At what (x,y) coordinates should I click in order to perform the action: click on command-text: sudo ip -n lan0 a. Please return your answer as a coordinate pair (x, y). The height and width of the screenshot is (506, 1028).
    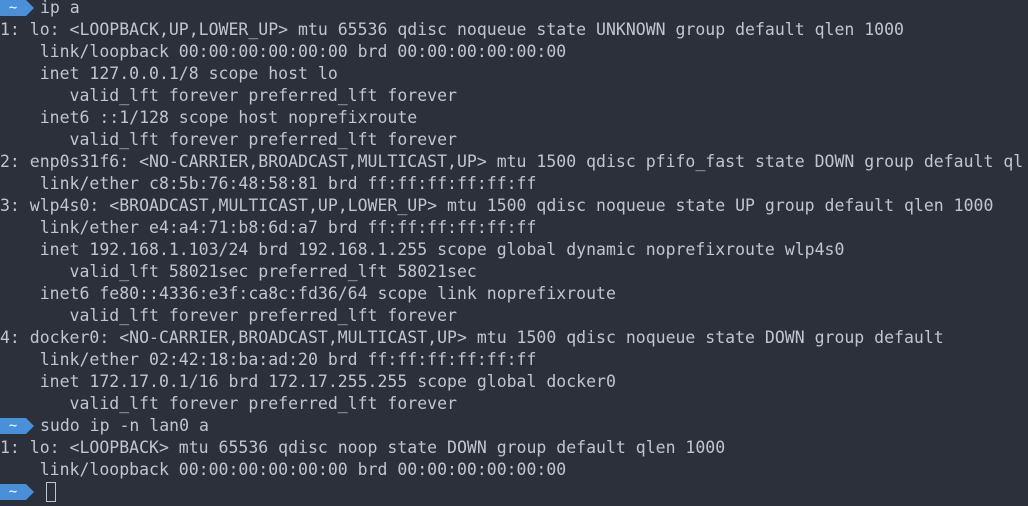
    Looking at the image, I should click on (124, 425).